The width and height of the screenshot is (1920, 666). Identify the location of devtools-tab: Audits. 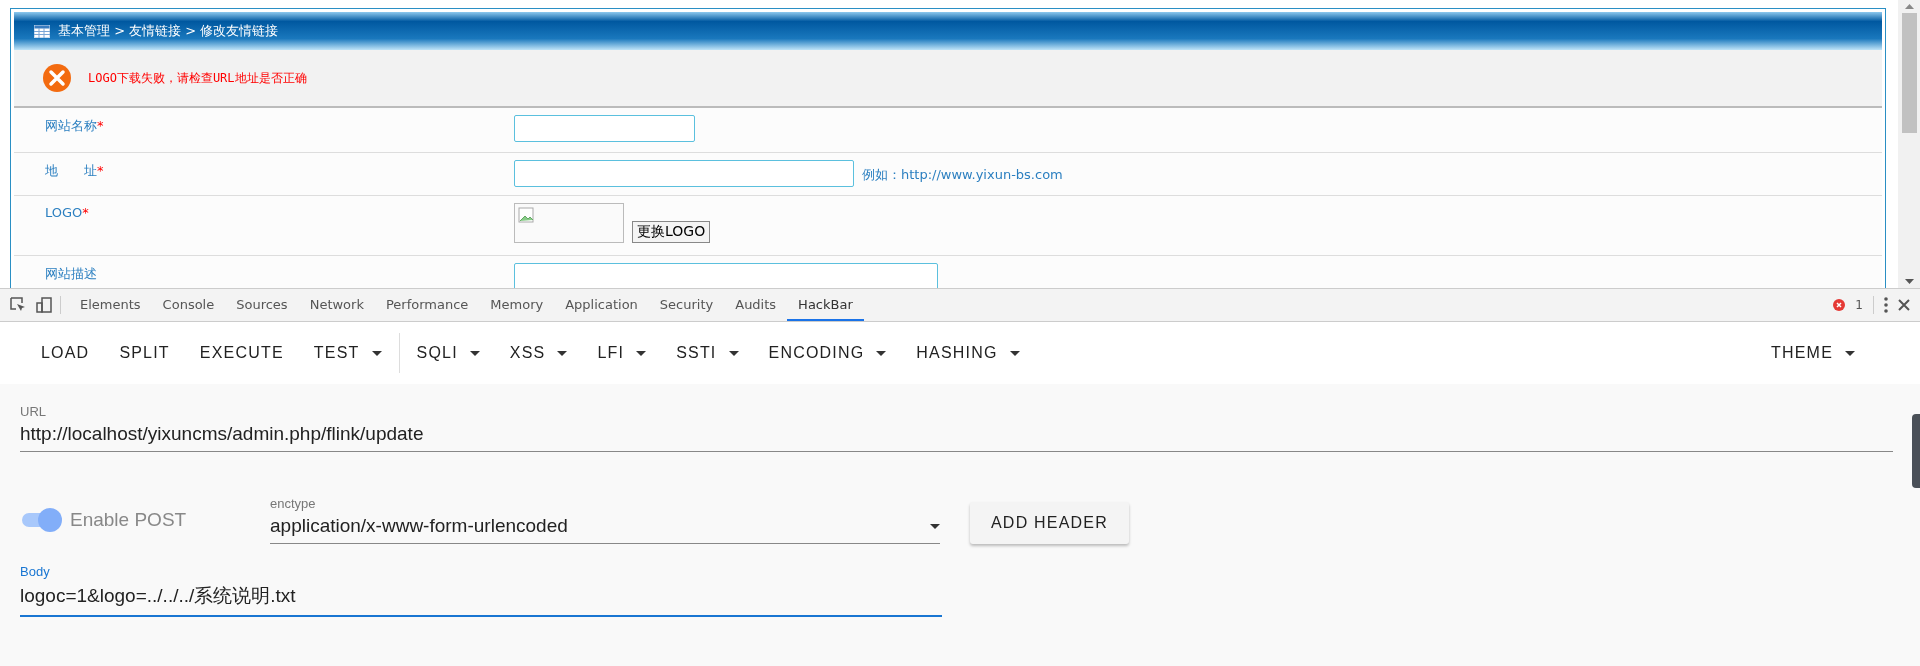
(756, 305).